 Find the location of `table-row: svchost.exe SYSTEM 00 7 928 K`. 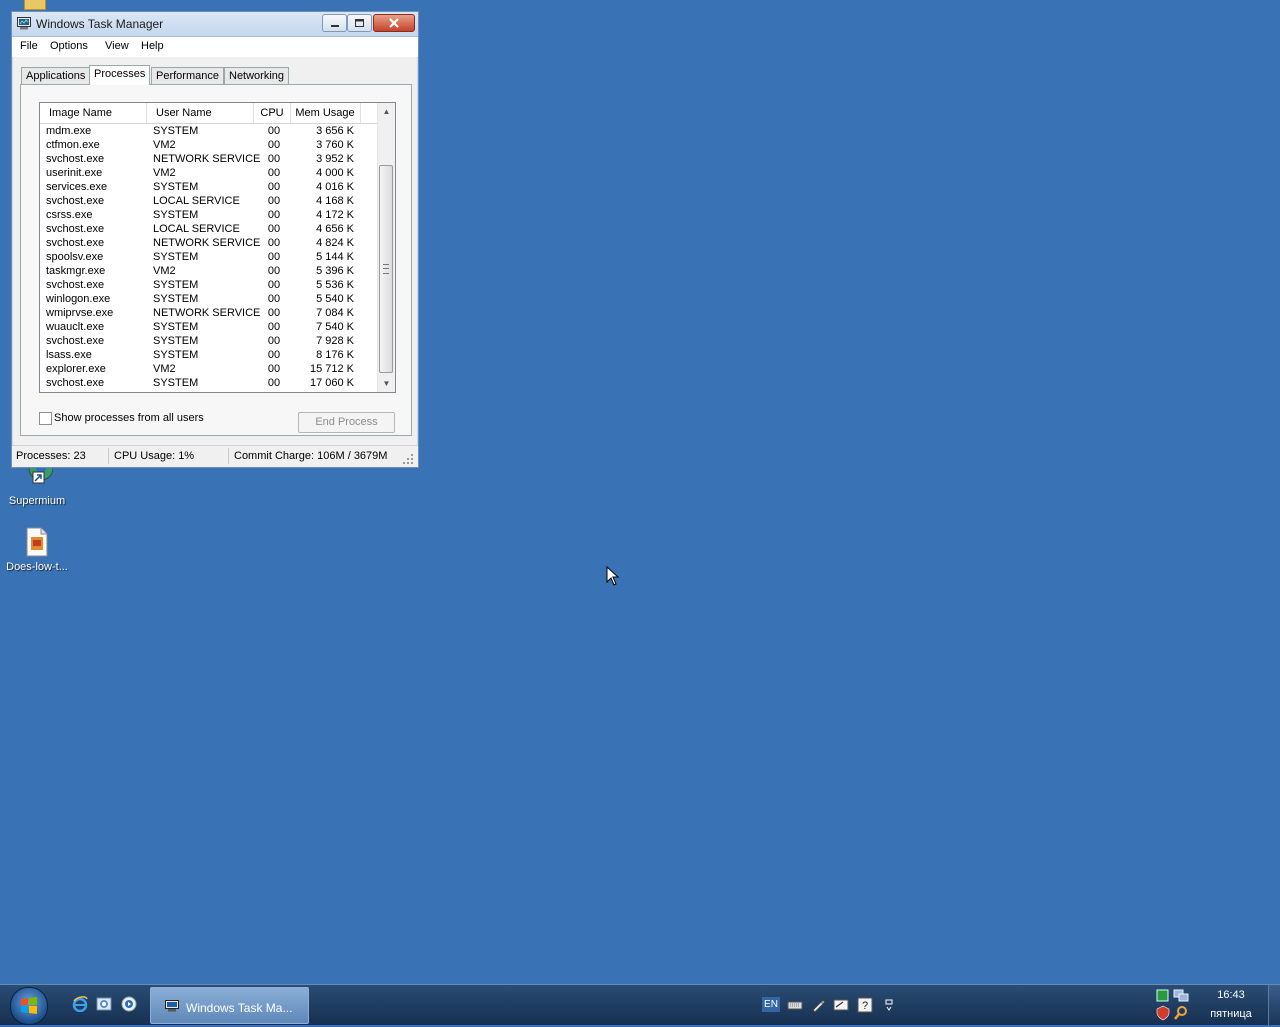

table-row: svchost.exe SYSTEM 00 7 928 K is located at coordinates (209, 341).